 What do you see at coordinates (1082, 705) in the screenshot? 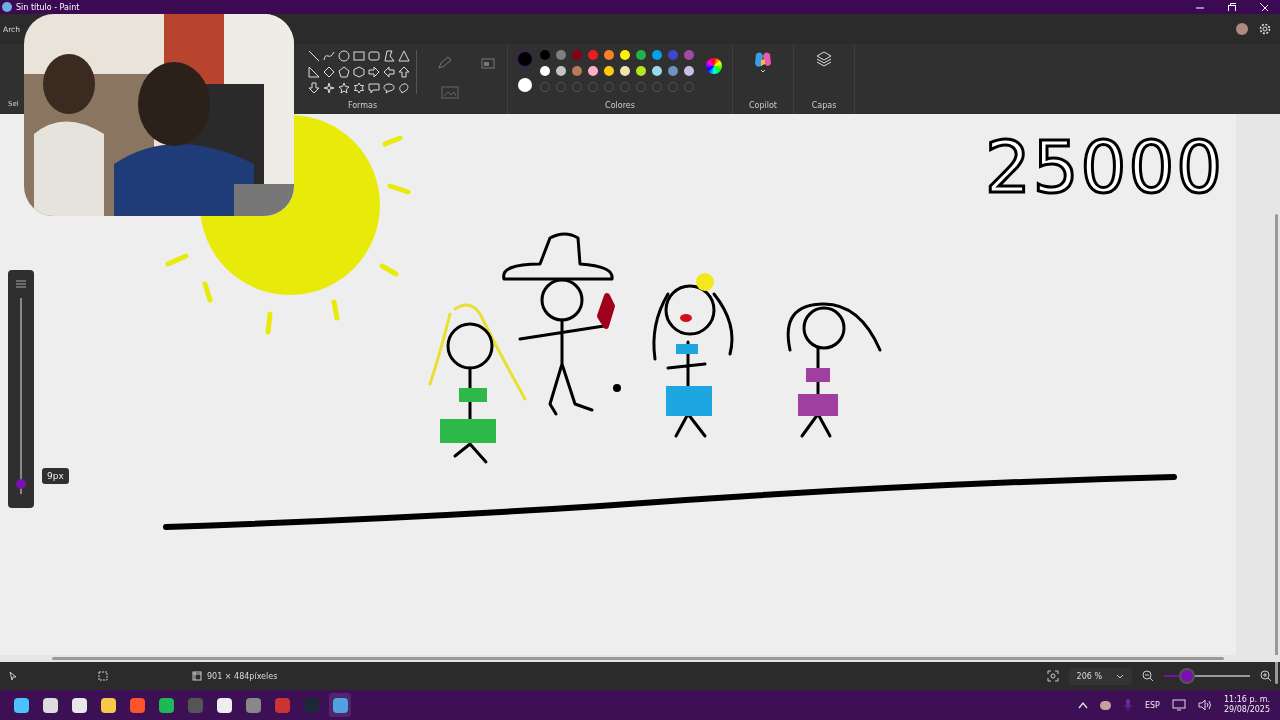
I see `chevron-up-icon` at bounding box center [1082, 705].